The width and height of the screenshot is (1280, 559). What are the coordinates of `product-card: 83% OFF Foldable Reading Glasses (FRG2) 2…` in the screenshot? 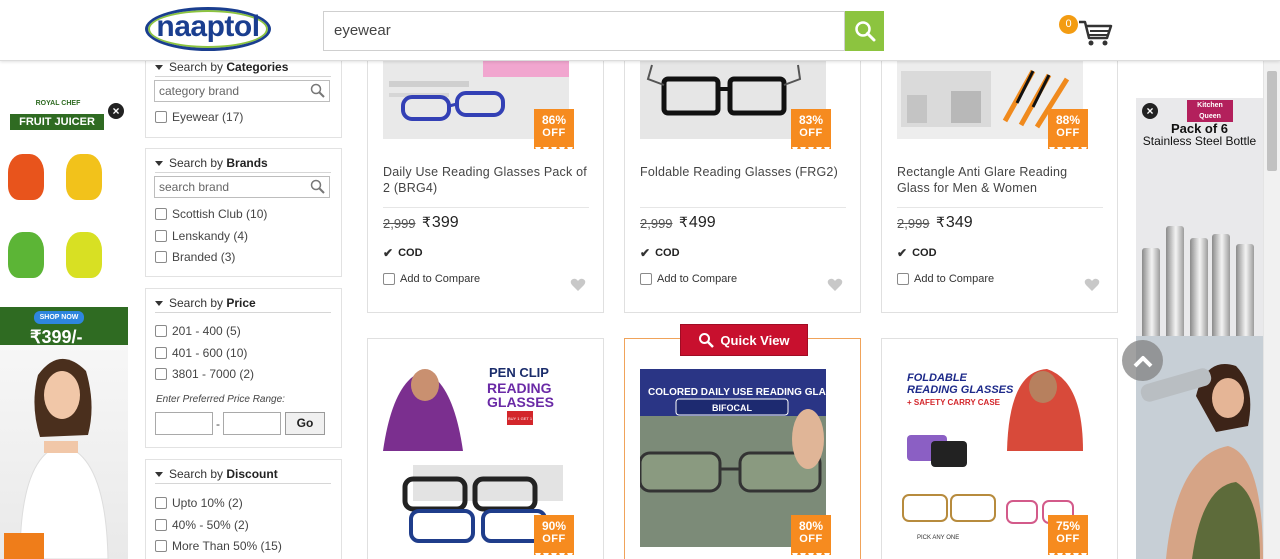 It's located at (742, 176).